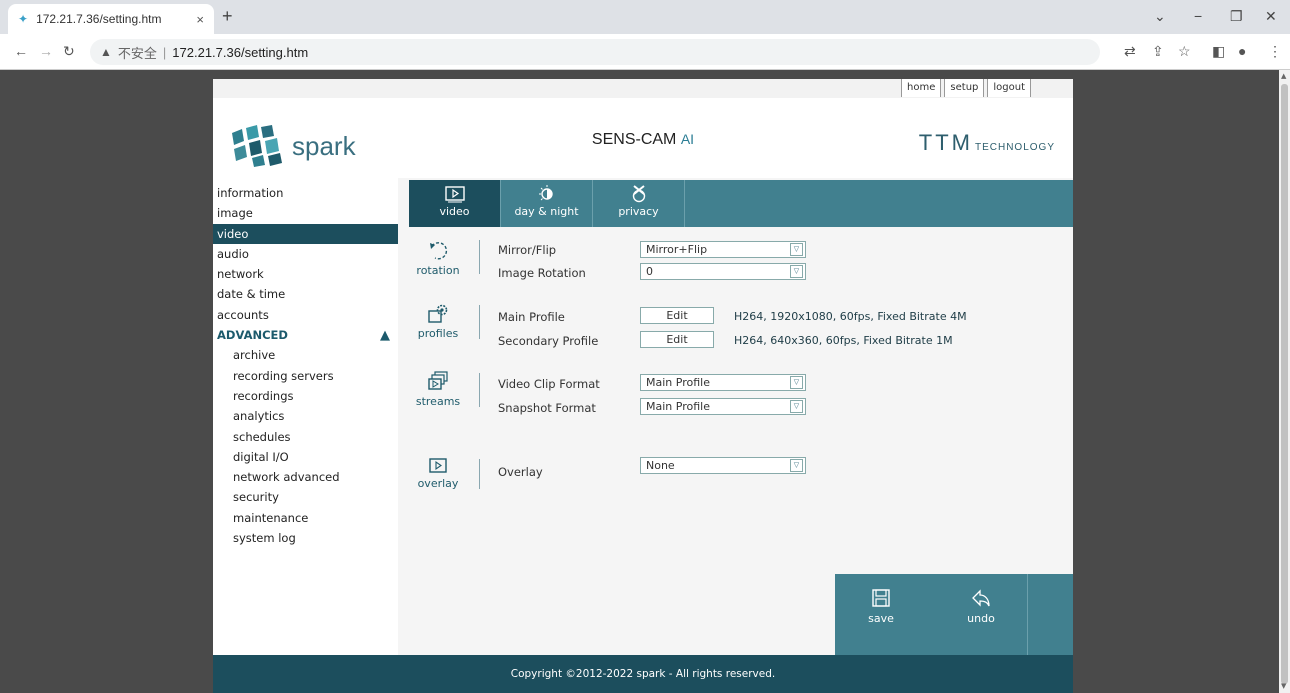 The image size is (1290, 693). What do you see at coordinates (305, 457) in the screenshot?
I see `sidebar-item-digital-io: digital I/O` at bounding box center [305, 457].